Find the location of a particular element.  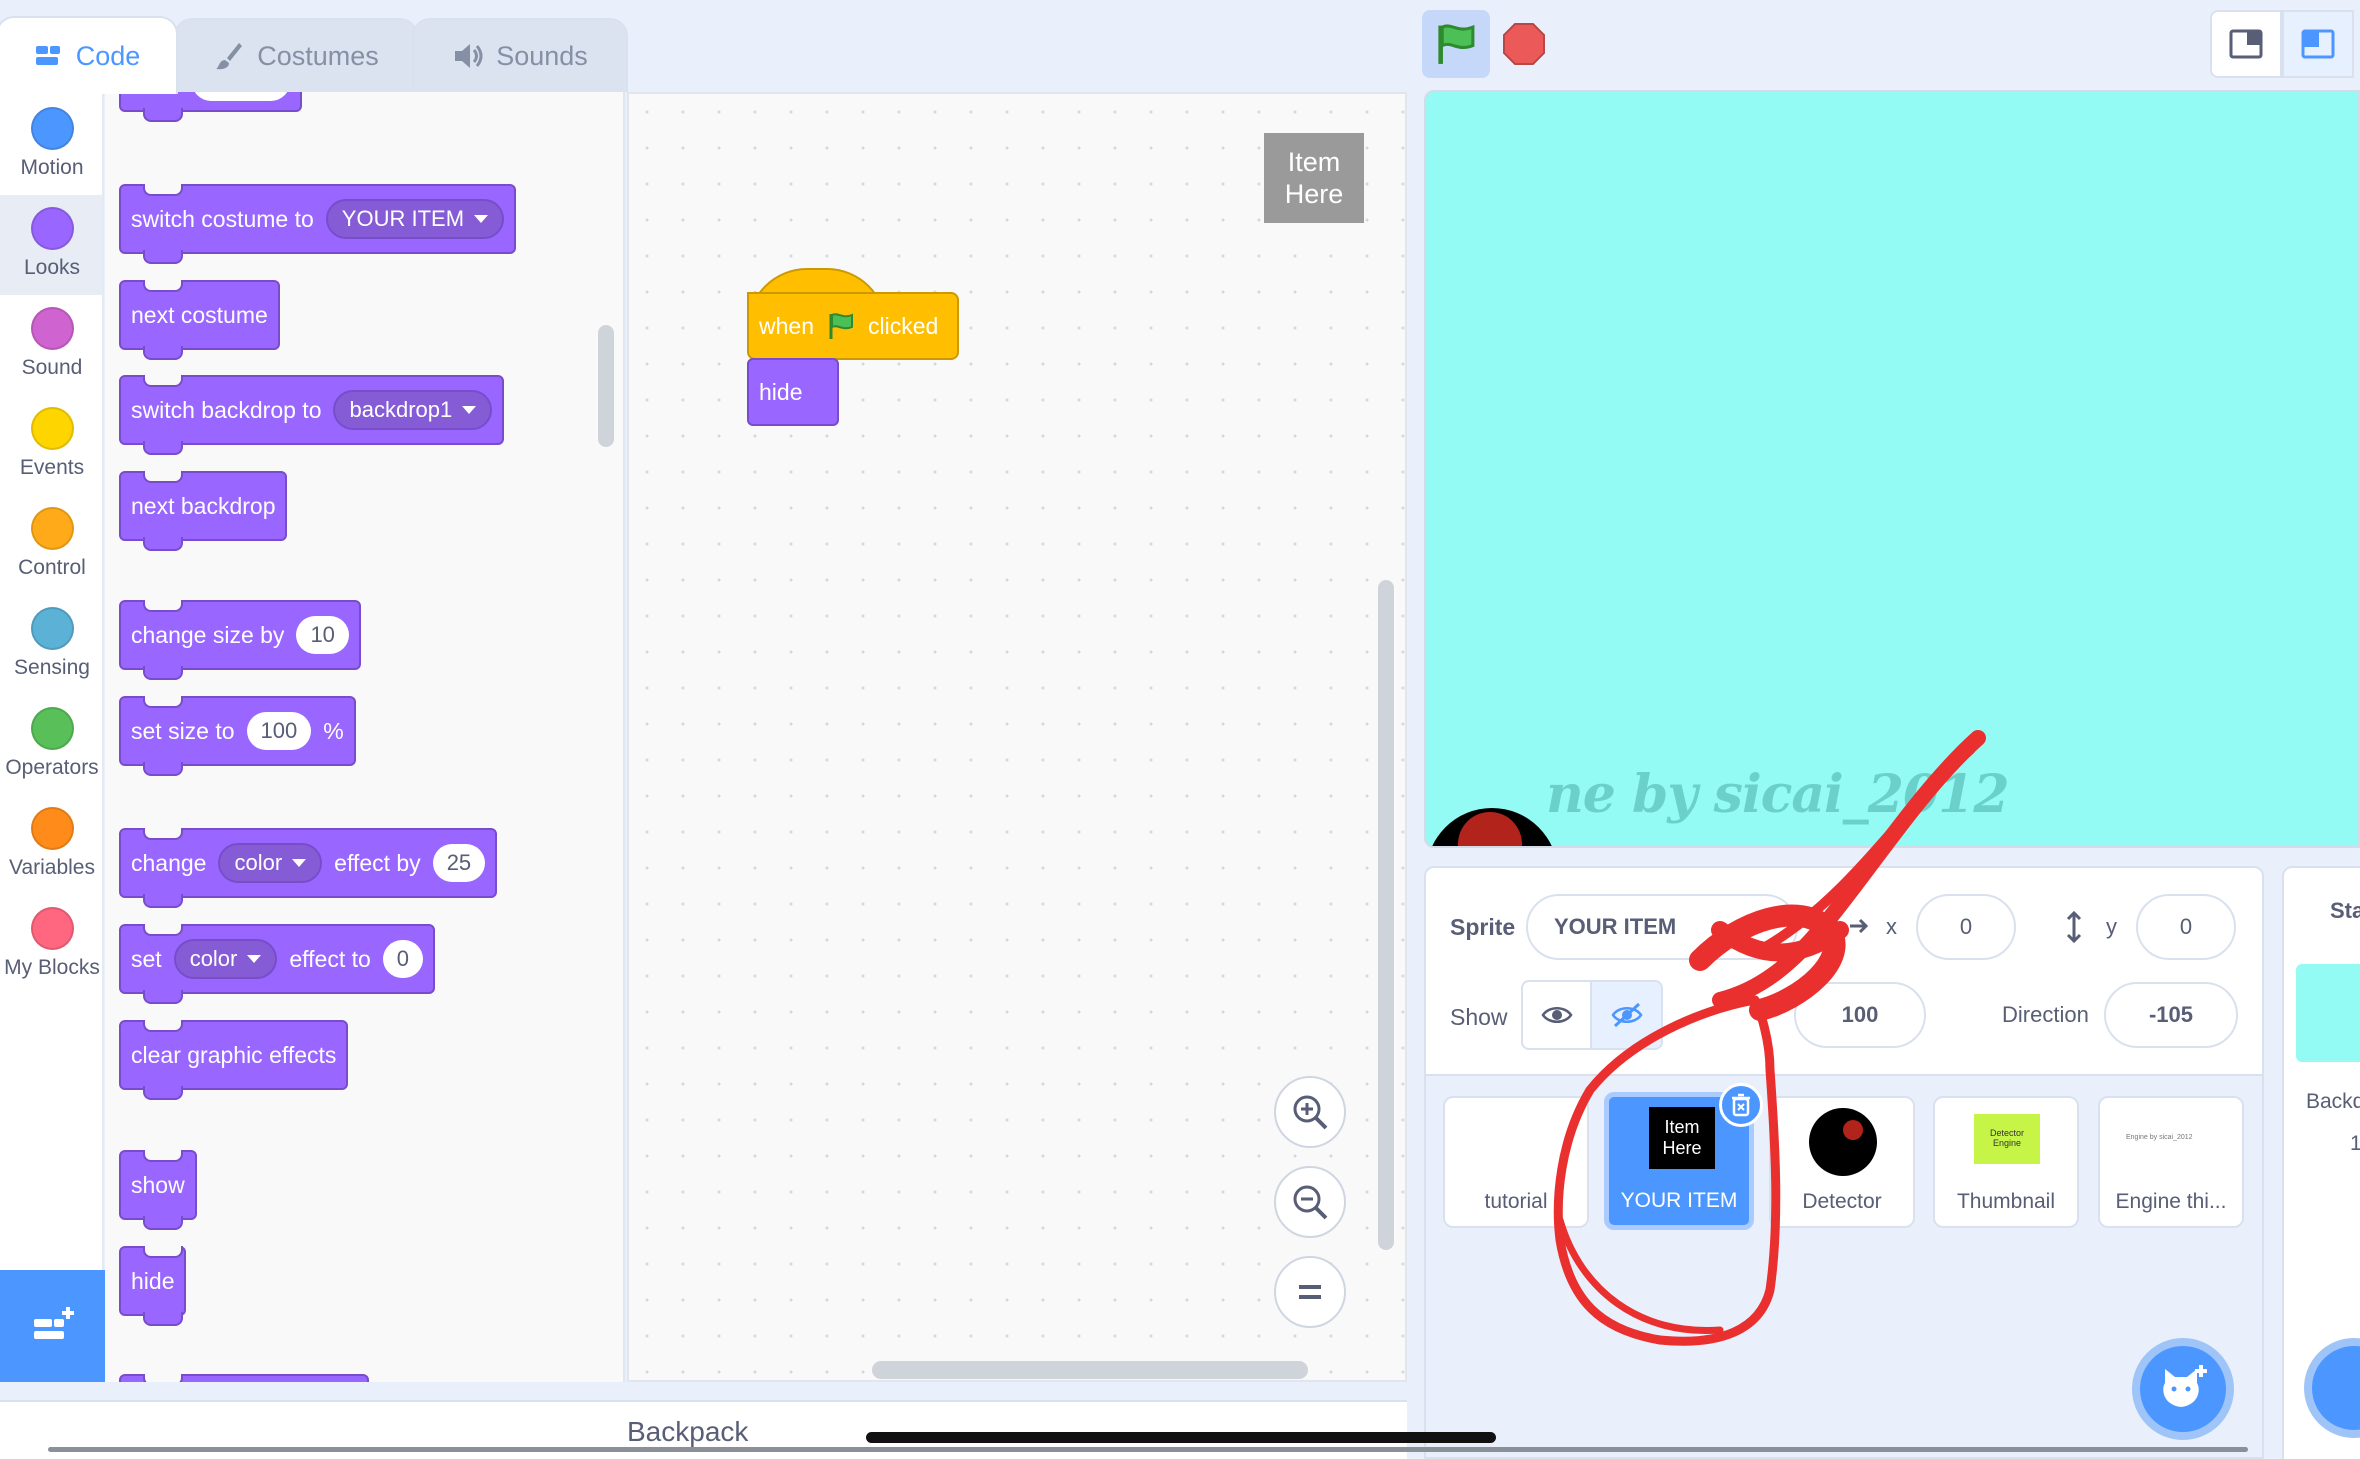

zoom-reset-button is located at coordinates (1310, 1292).